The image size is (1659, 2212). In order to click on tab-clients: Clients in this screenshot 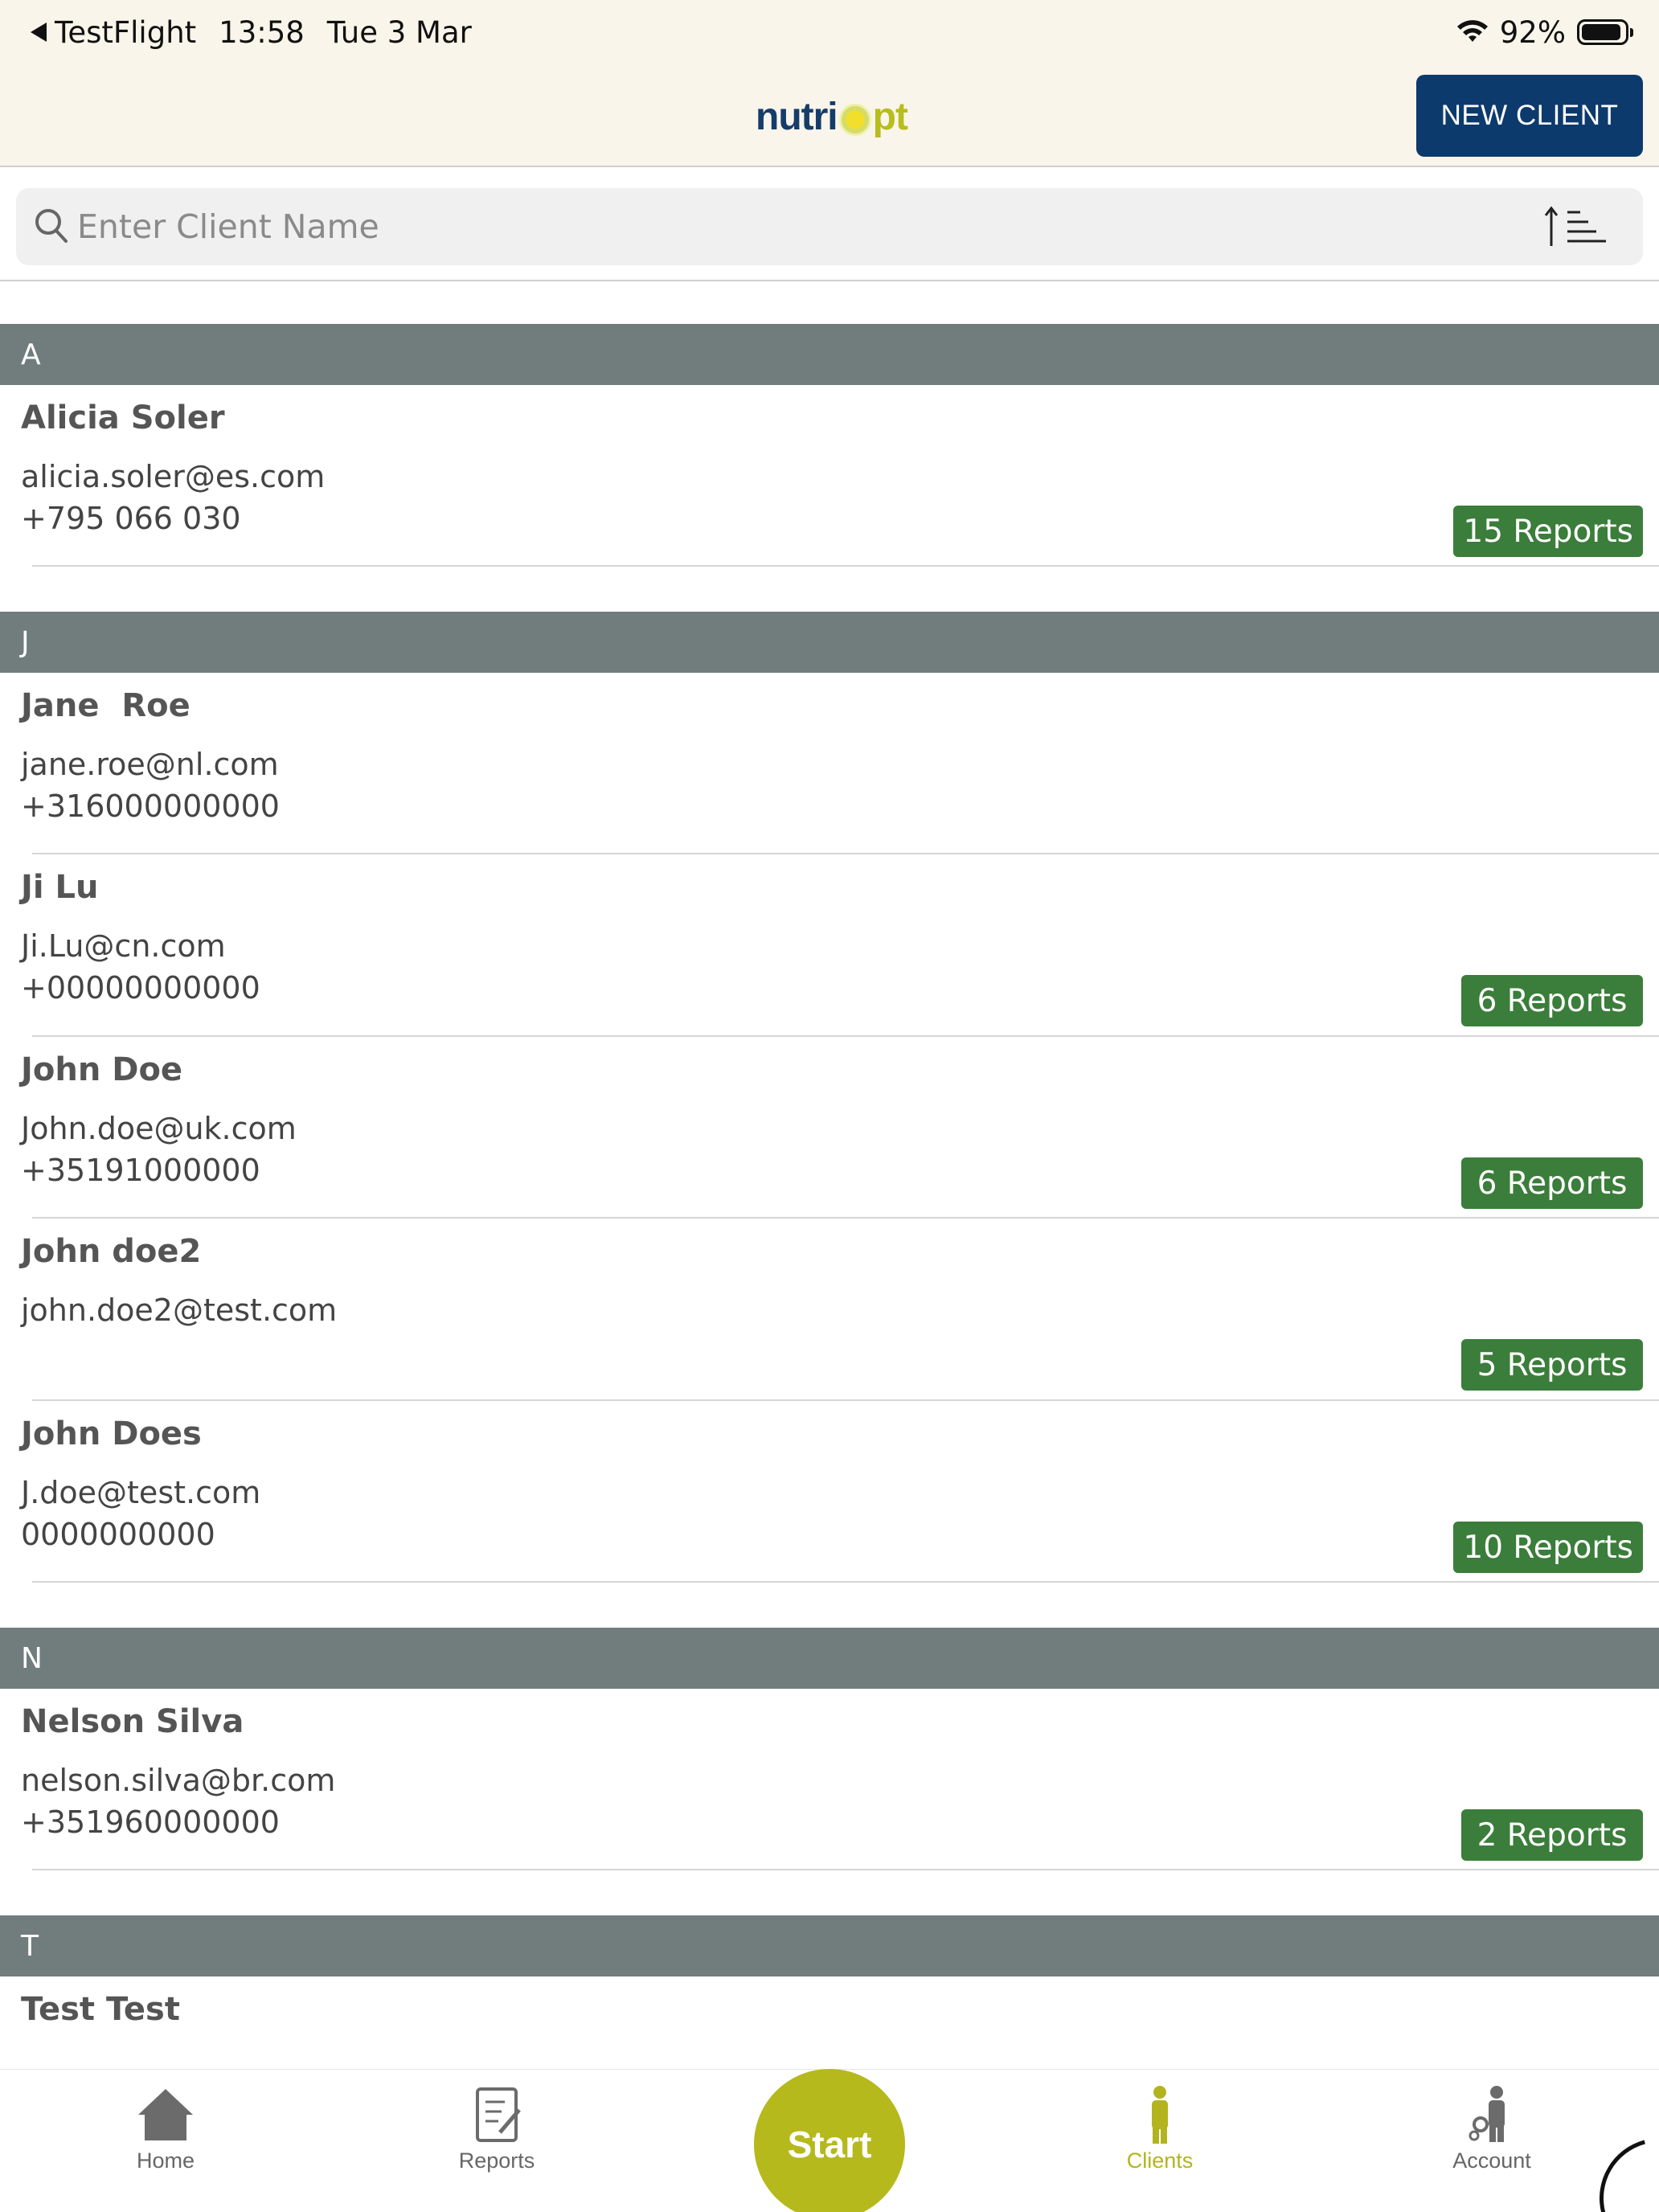, I will do `click(1159, 2128)`.